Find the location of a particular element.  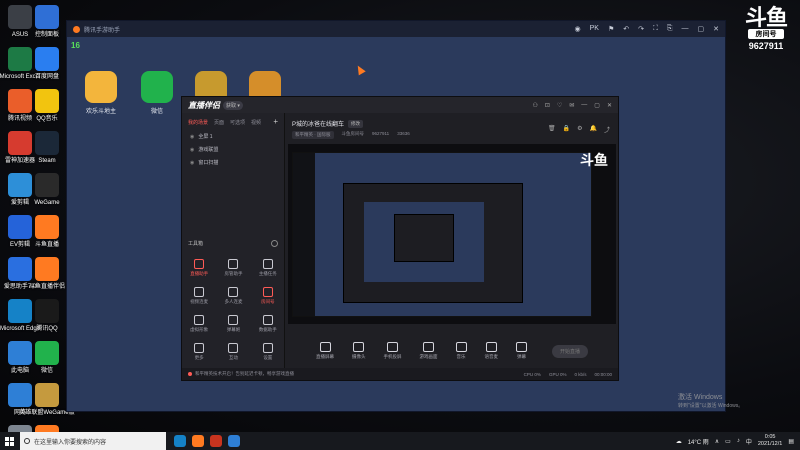

desktop-icon: 微信 is located at coordinates (47, 359).